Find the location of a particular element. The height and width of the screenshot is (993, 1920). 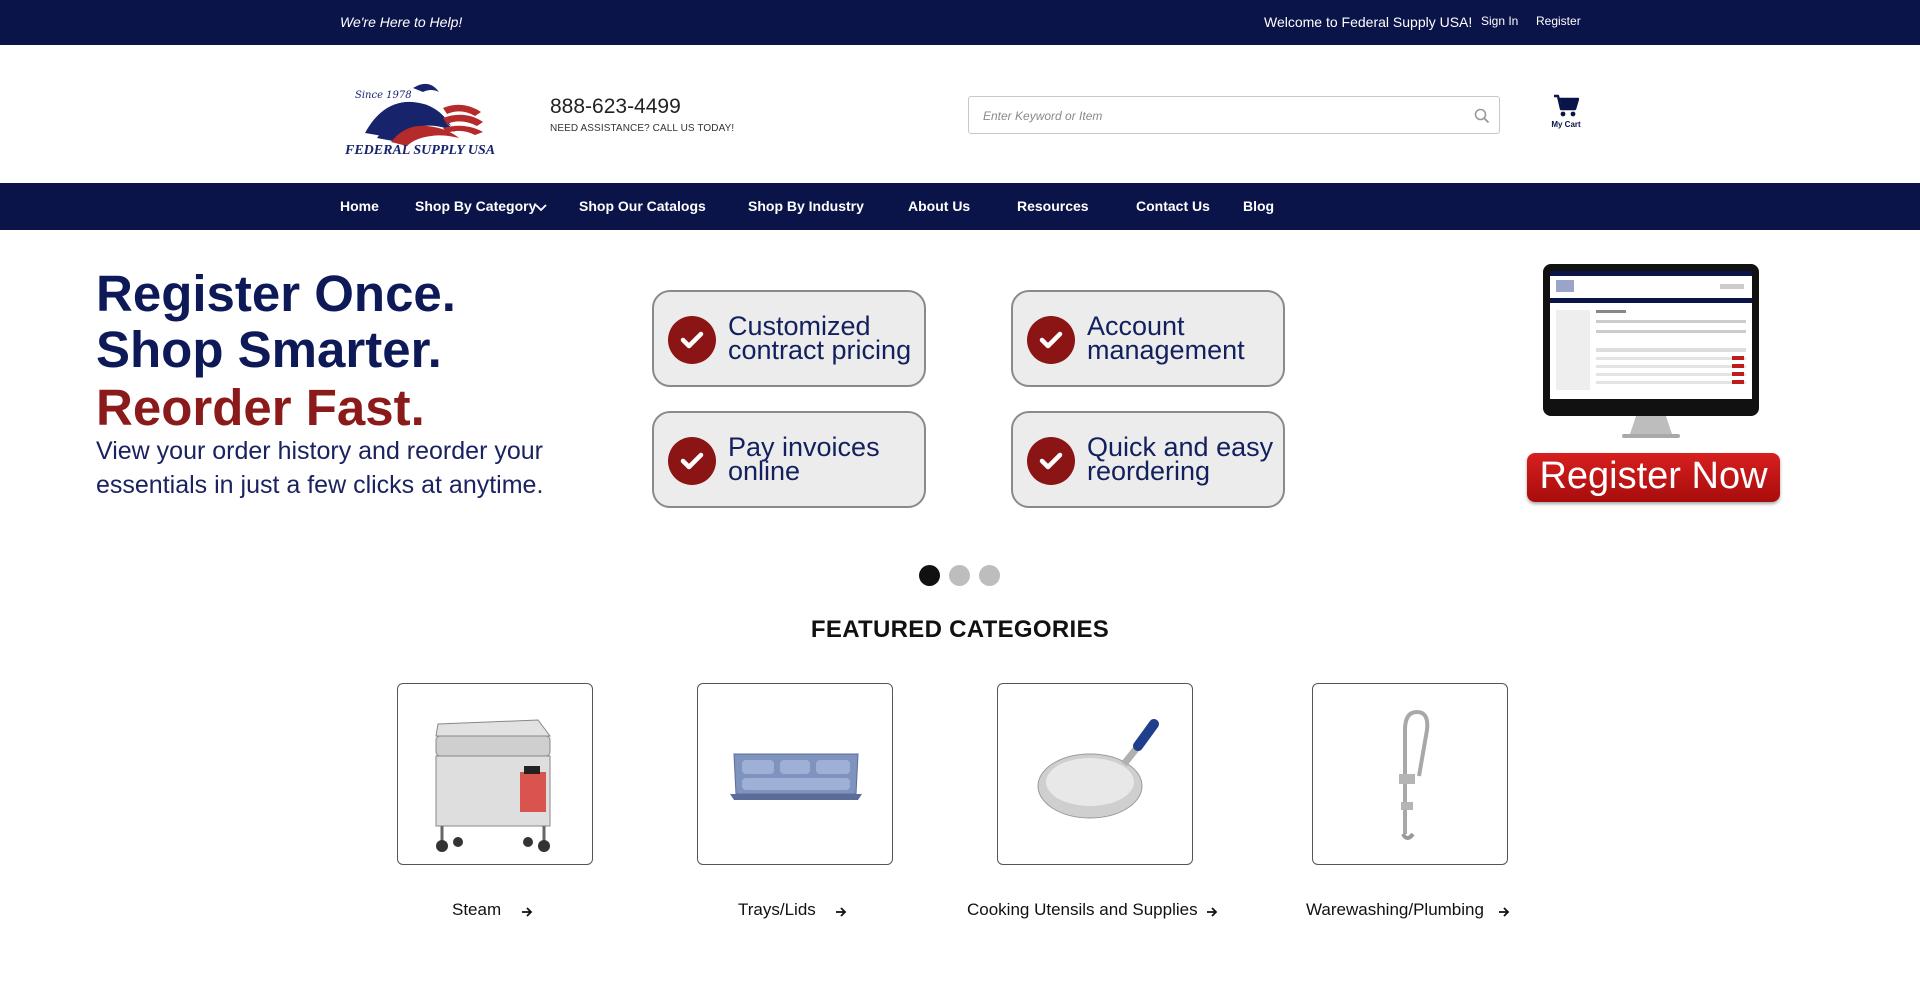

cart-icon is located at coordinates (1566, 105).